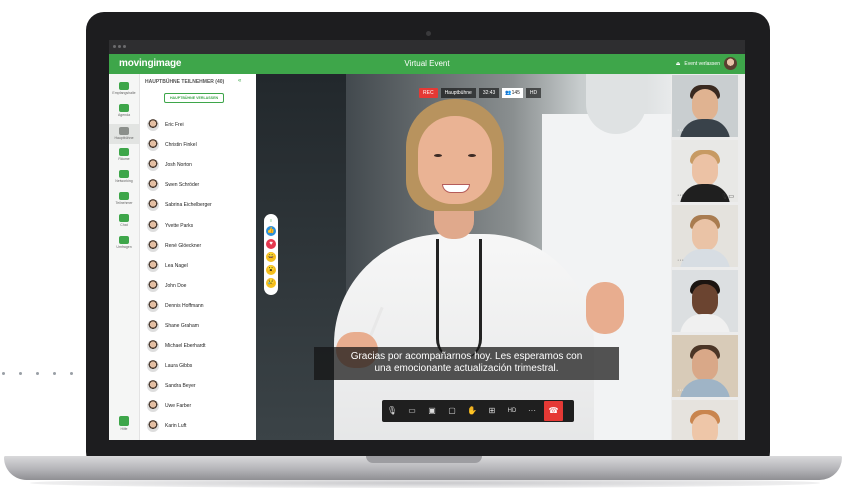 This screenshot has width=844, height=494. Describe the element at coordinates (392, 411) in the screenshot. I see `mic-muted-icon: 🎙` at that location.